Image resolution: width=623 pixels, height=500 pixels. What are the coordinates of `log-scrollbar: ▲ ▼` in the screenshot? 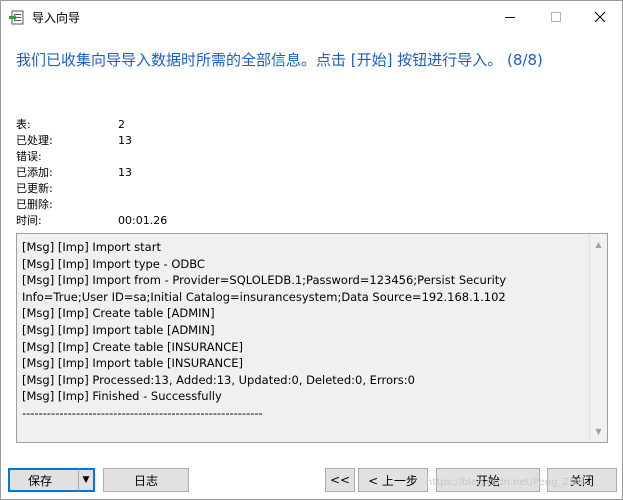 It's located at (598, 338).